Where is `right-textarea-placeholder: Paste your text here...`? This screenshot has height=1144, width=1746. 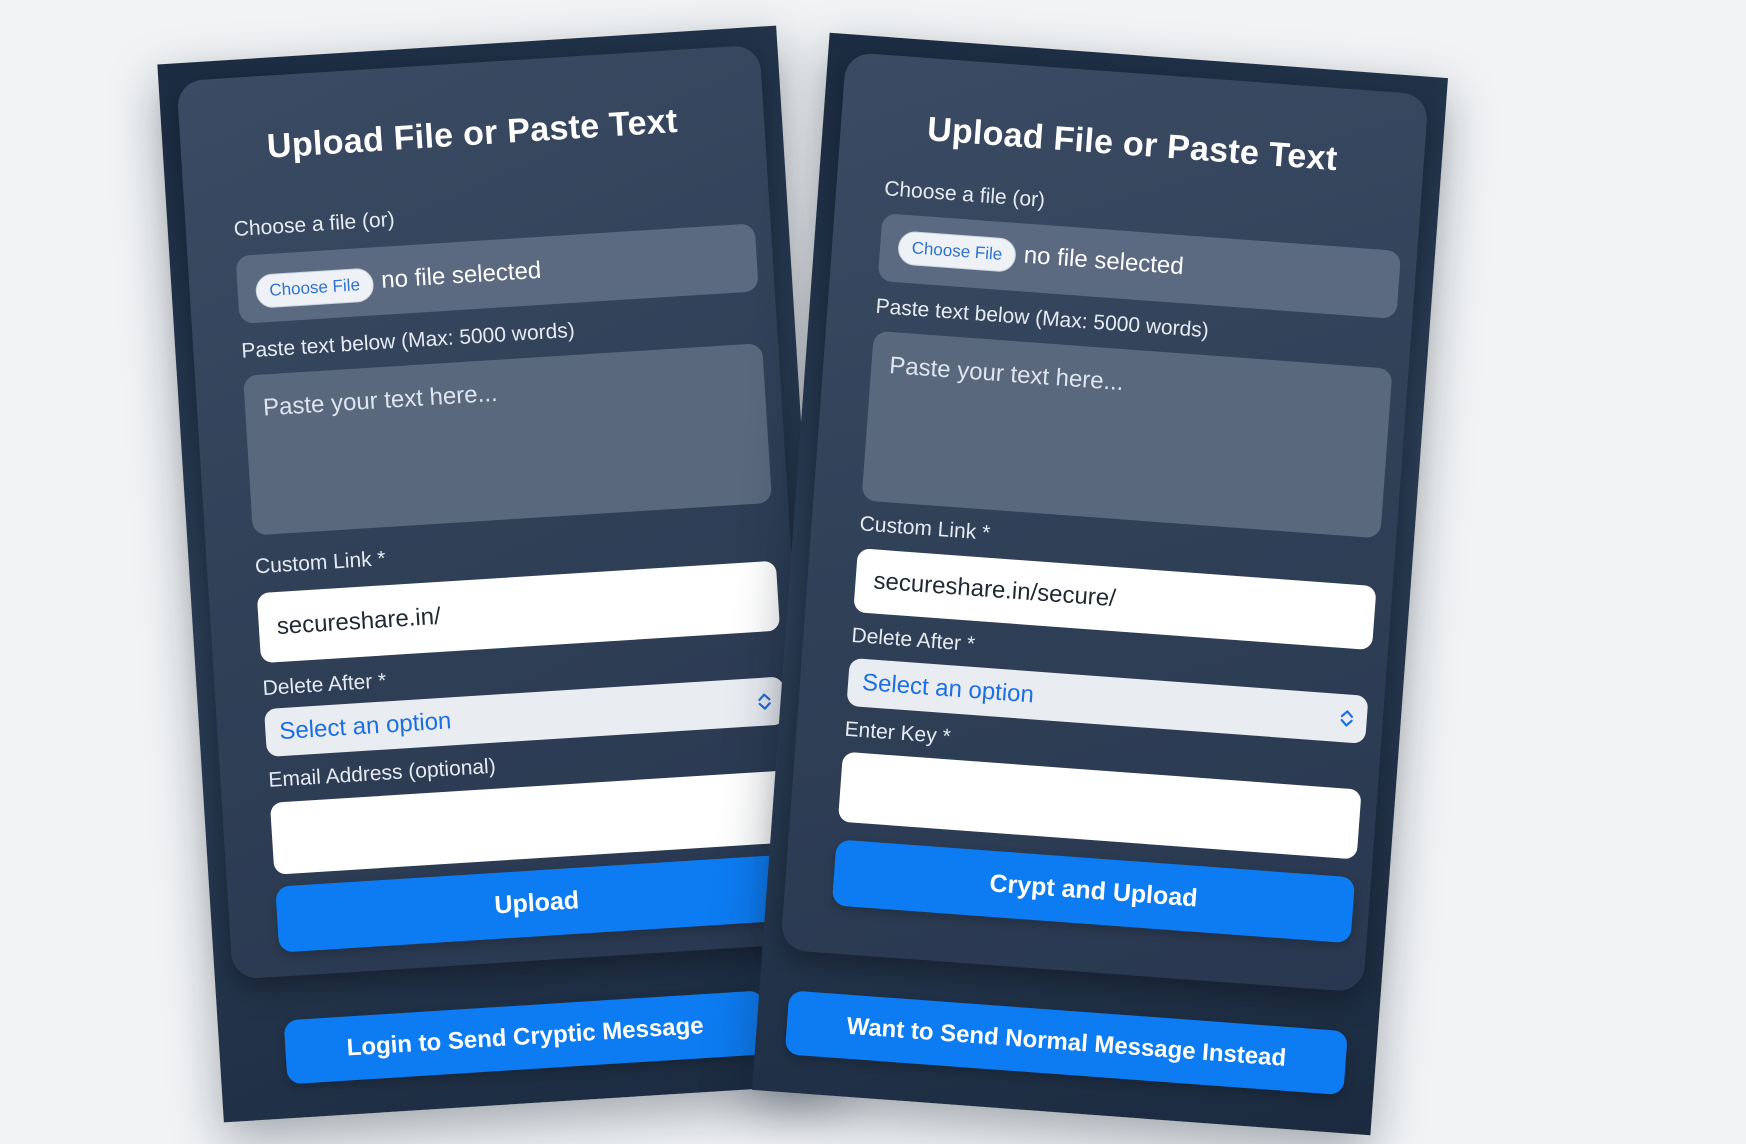 right-textarea-placeholder: Paste your text here... is located at coordinates (1006, 374).